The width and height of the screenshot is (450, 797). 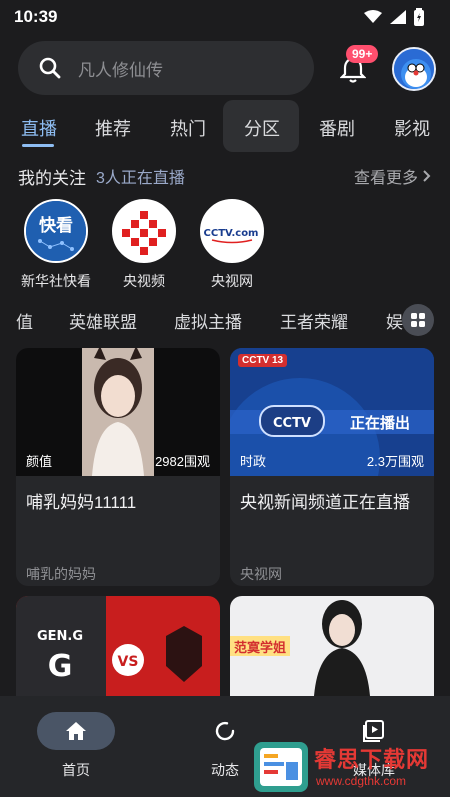 What do you see at coordinates (182, 461) in the screenshot?
I see `card-view-count: 2982围观` at bounding box center [182, 461].